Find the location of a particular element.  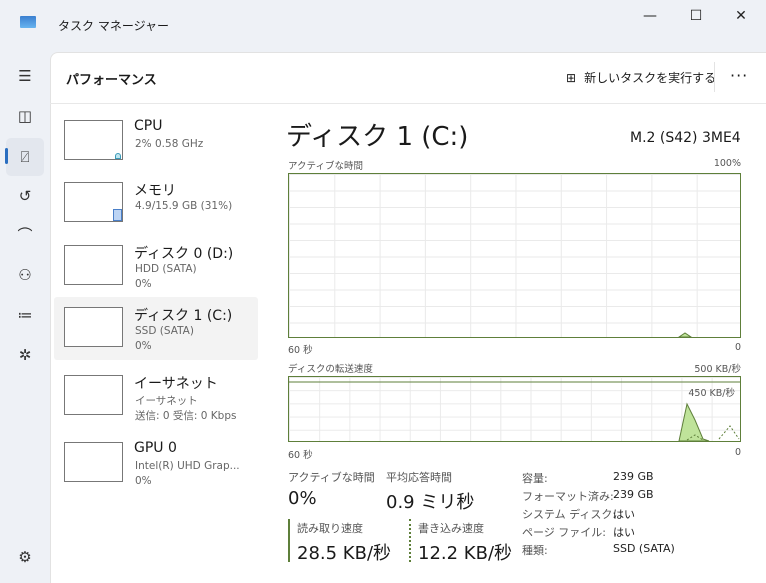

read-legend-line is located at coordinates (289, 540).